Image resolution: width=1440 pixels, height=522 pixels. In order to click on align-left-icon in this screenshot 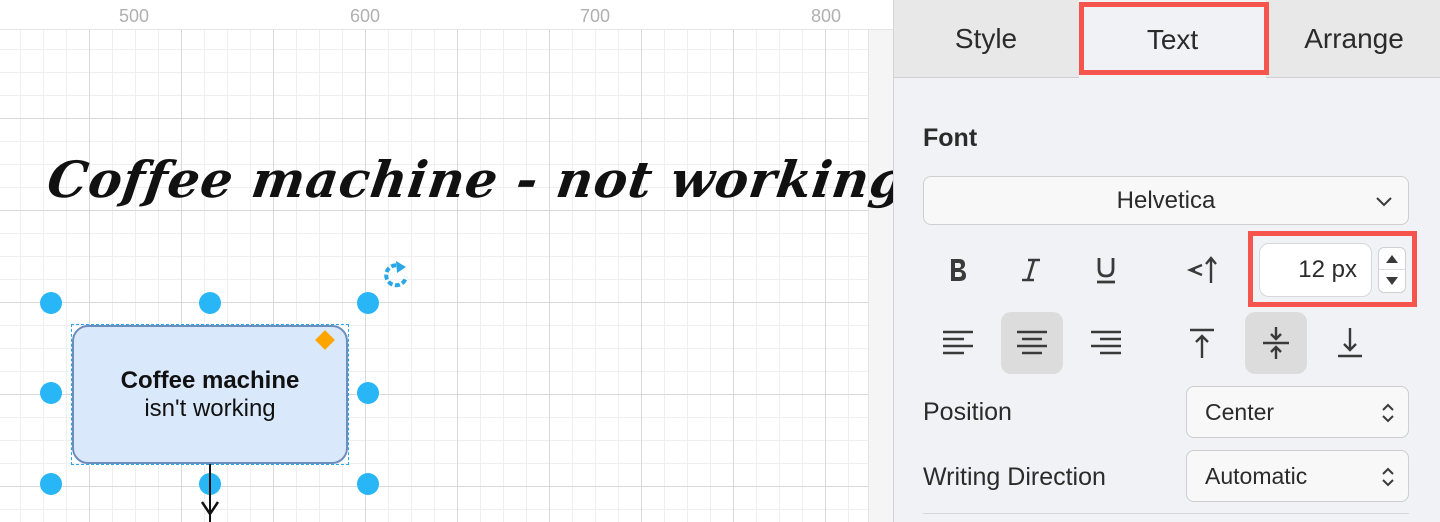, I will do `click(958, 342)`.